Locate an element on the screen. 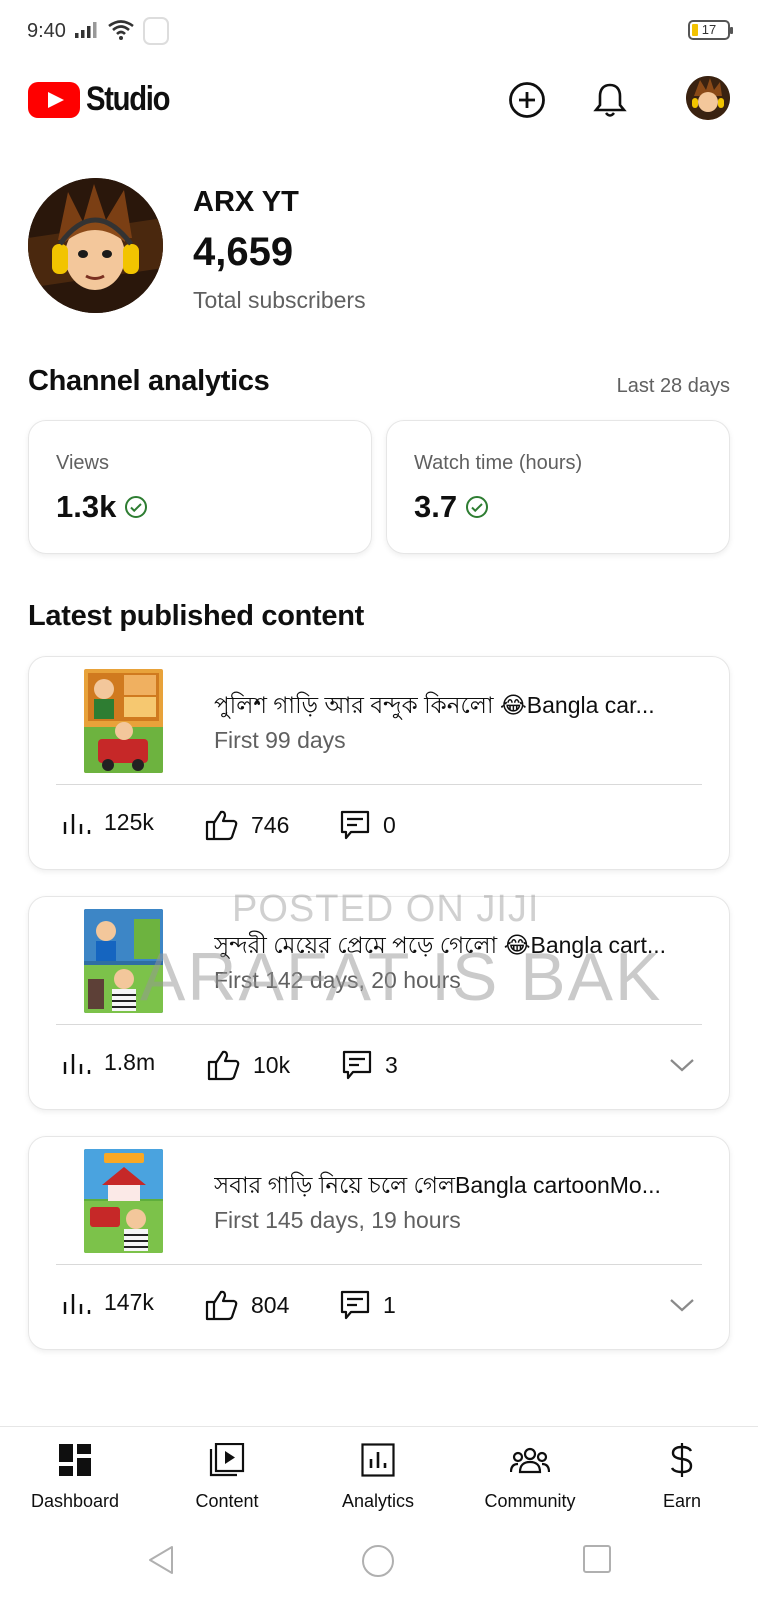 Image resolution: width=758 pixels, height=1600 pixels. youtube-logo-icon is located at coordinates (54, 99).